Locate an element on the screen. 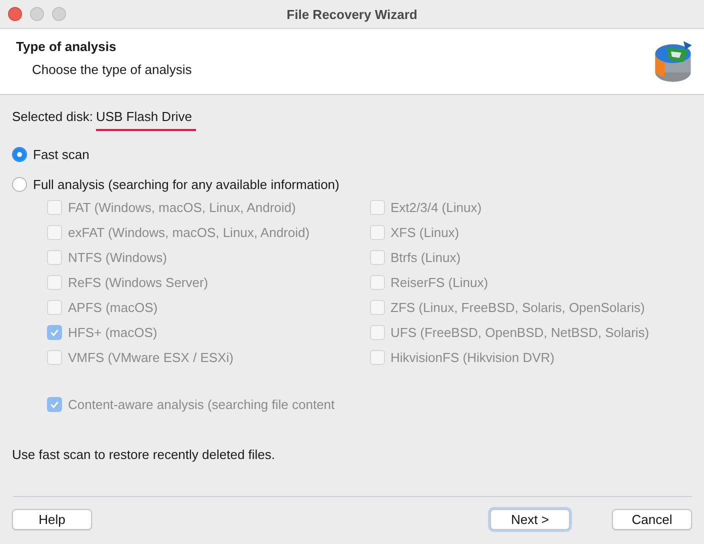 The height and width of the screenshot is (544, 704). window-title: File Recovery Wizard is located at coordinates (352, 14).